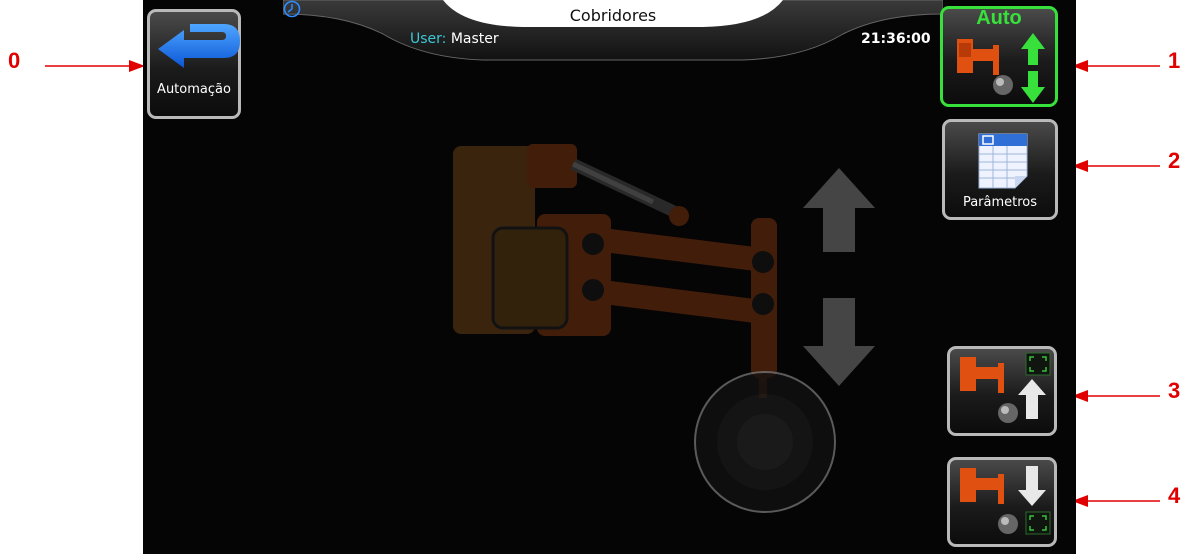 The height and width of the screenshot is (554, 1192). Describe the element at coordinates (1174, 160) in the screenshot. I see `callout-2: 2` at that location.